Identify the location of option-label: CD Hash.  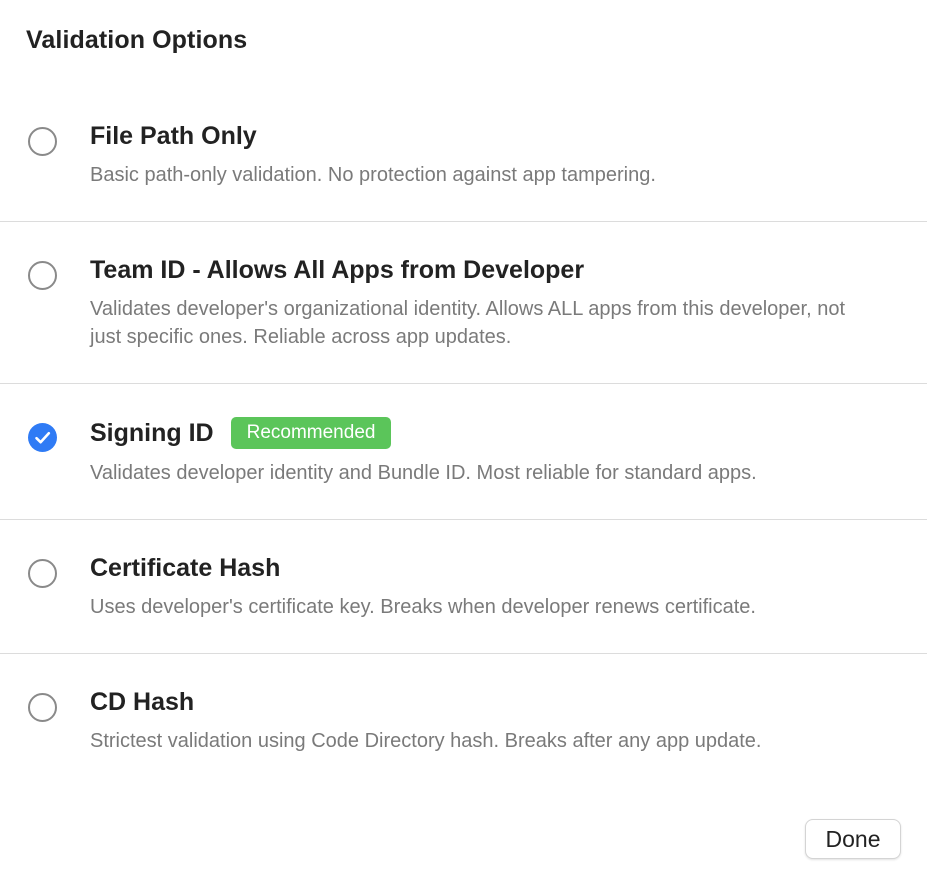
(142, 702).